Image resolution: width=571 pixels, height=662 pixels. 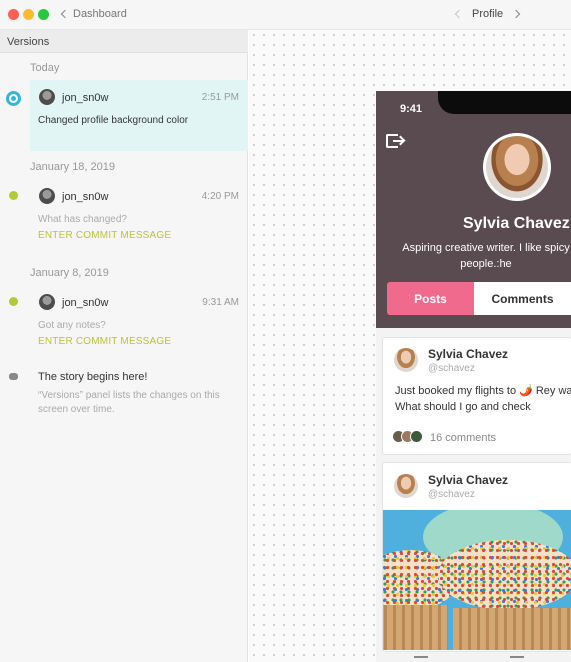 What do you see at coordinates (516, 223) in the screenshot?
I see `profile-name: Sylvia Chavez` at bounding box center [516, 223].